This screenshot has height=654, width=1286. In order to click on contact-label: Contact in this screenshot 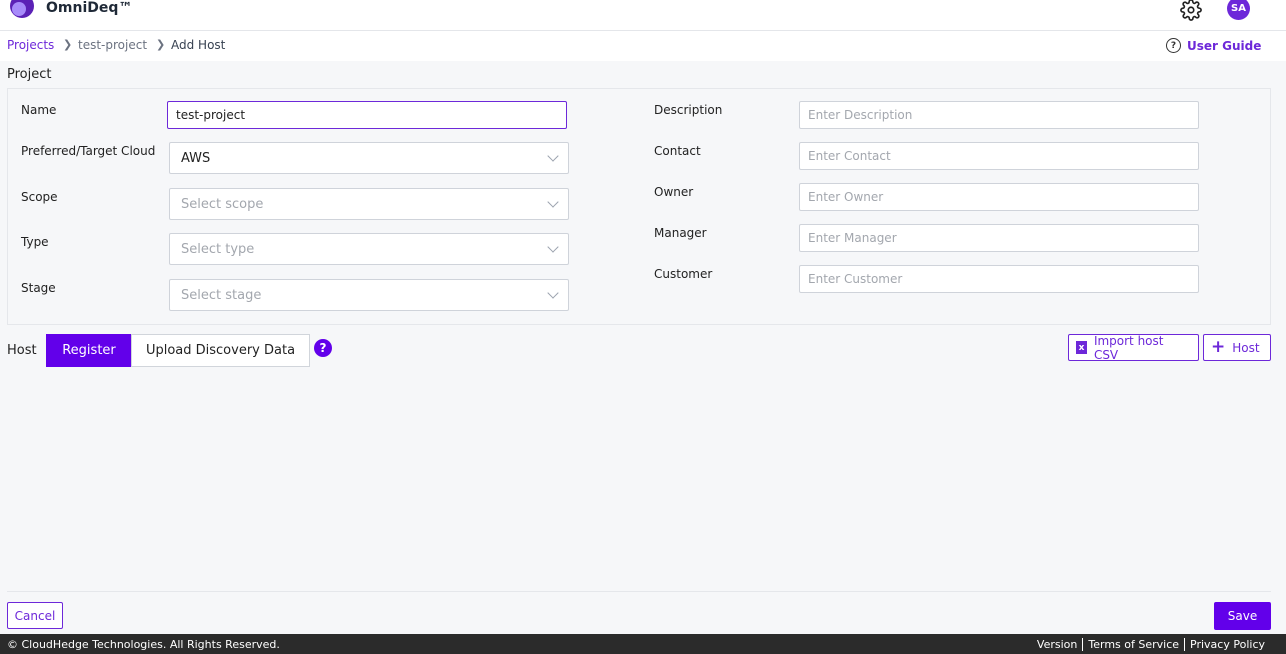, I will do `click(677, 151)`.